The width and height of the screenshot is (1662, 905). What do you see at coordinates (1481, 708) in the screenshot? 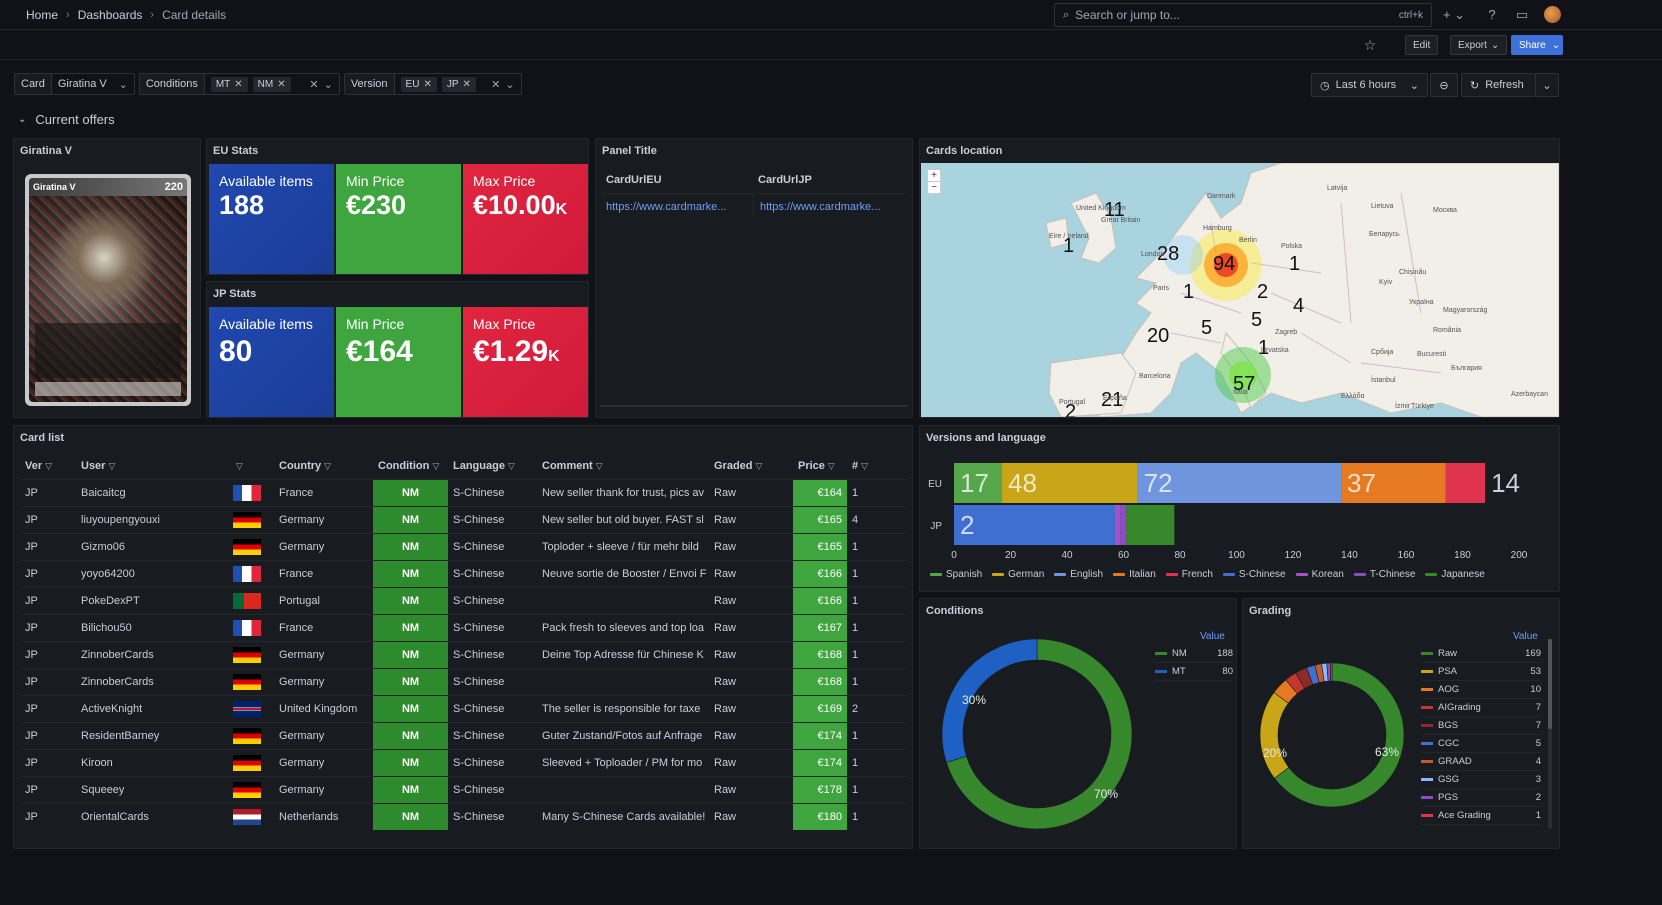
I see `legend-row: AIGrading 7` at bounding box center [1481, 708].